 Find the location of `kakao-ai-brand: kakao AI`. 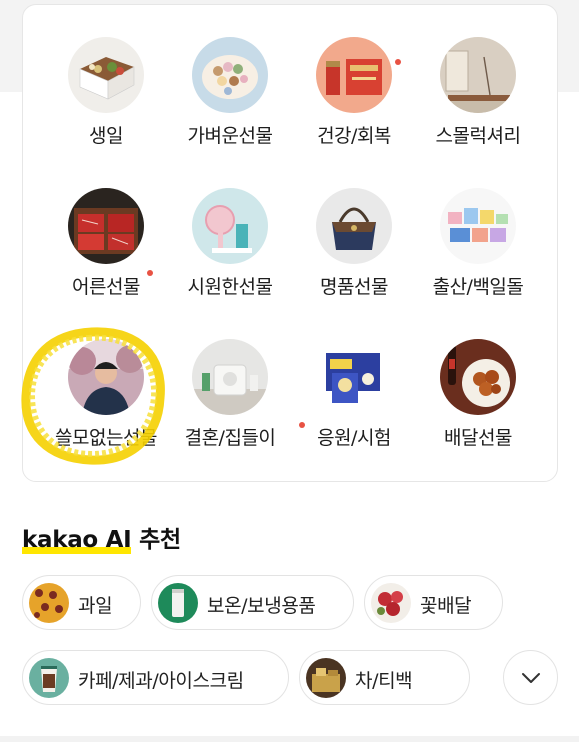

kakao-ai-brand: kakao AI is located at coordinates (77, 540).